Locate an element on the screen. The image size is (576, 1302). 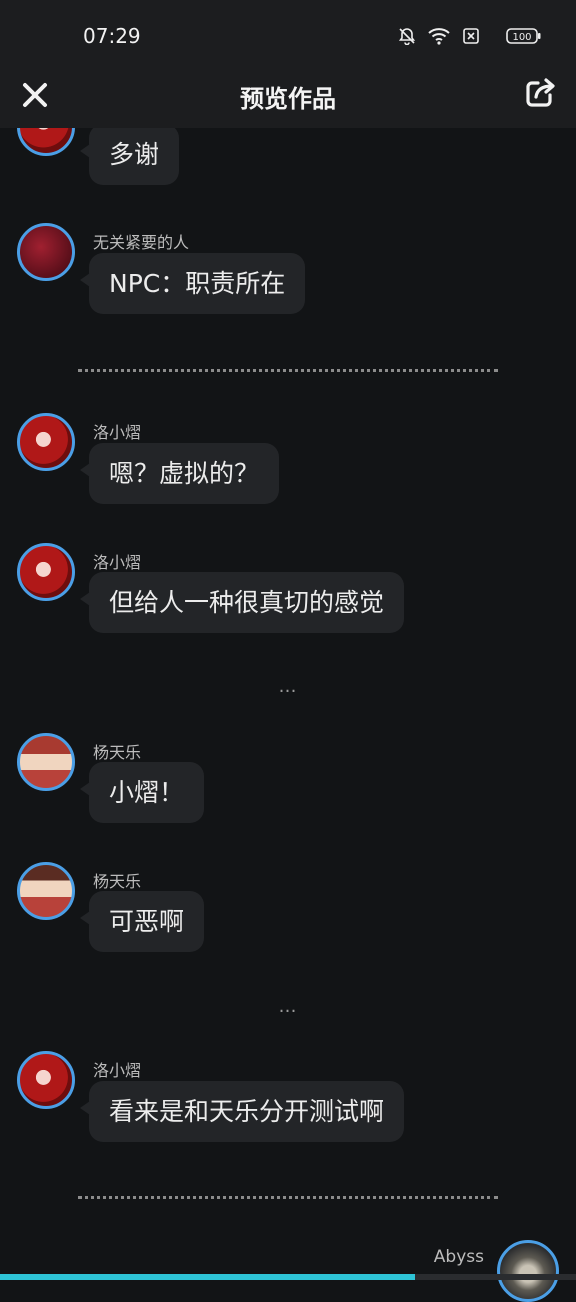
battery-level: 100 is located at coordinates (521, 37).